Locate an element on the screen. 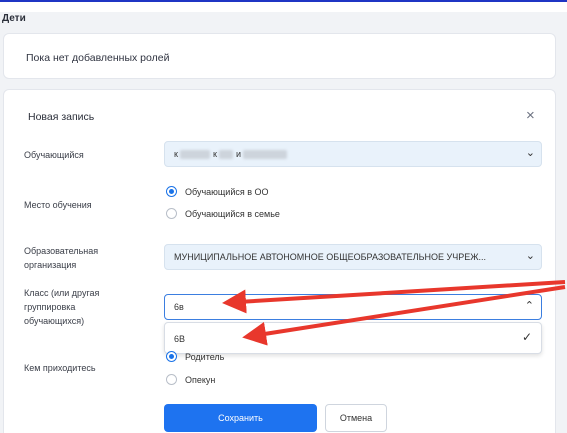 This screenshot has height=433, width=567. class-option: 6В is located at coordinates (179, 339).